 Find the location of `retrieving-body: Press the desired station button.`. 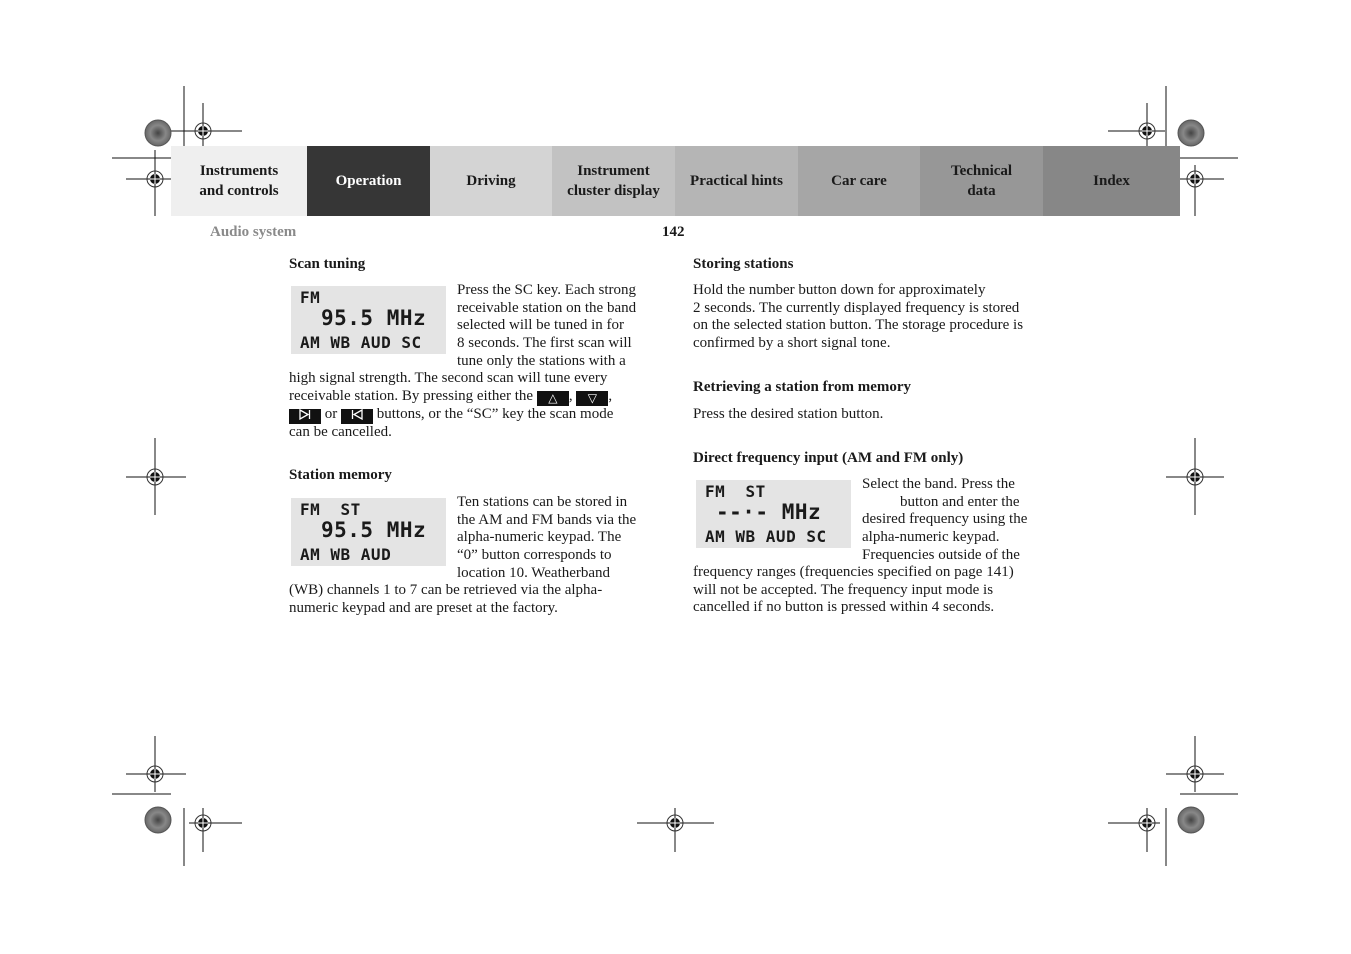

retrieving-body: Press the desired station button. is located at coordinates (788, 415).